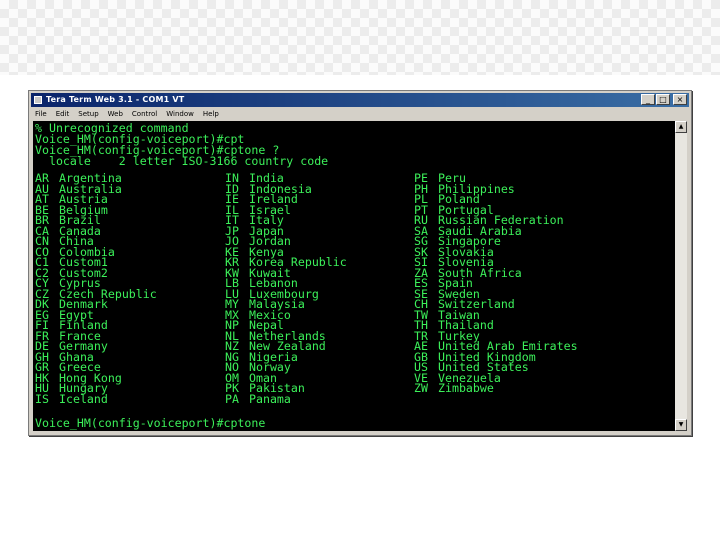 This screenshot has height=540, width=720. I want to click on maximize-button: □, so click(663, 99).